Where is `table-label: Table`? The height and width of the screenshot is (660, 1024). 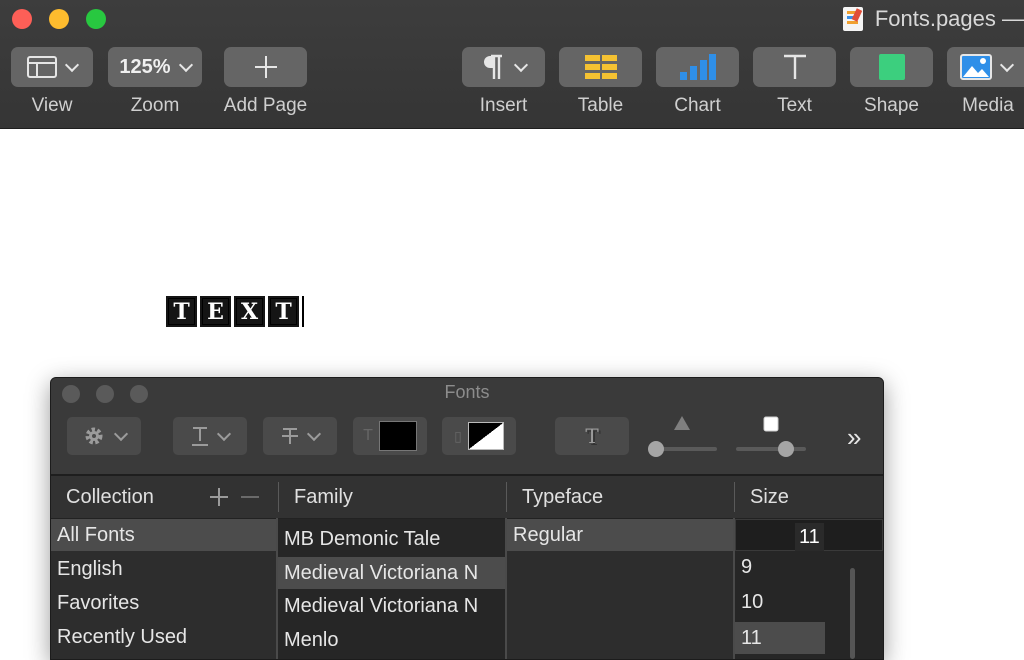 table-label: Table is located at coordinates (600, 105).